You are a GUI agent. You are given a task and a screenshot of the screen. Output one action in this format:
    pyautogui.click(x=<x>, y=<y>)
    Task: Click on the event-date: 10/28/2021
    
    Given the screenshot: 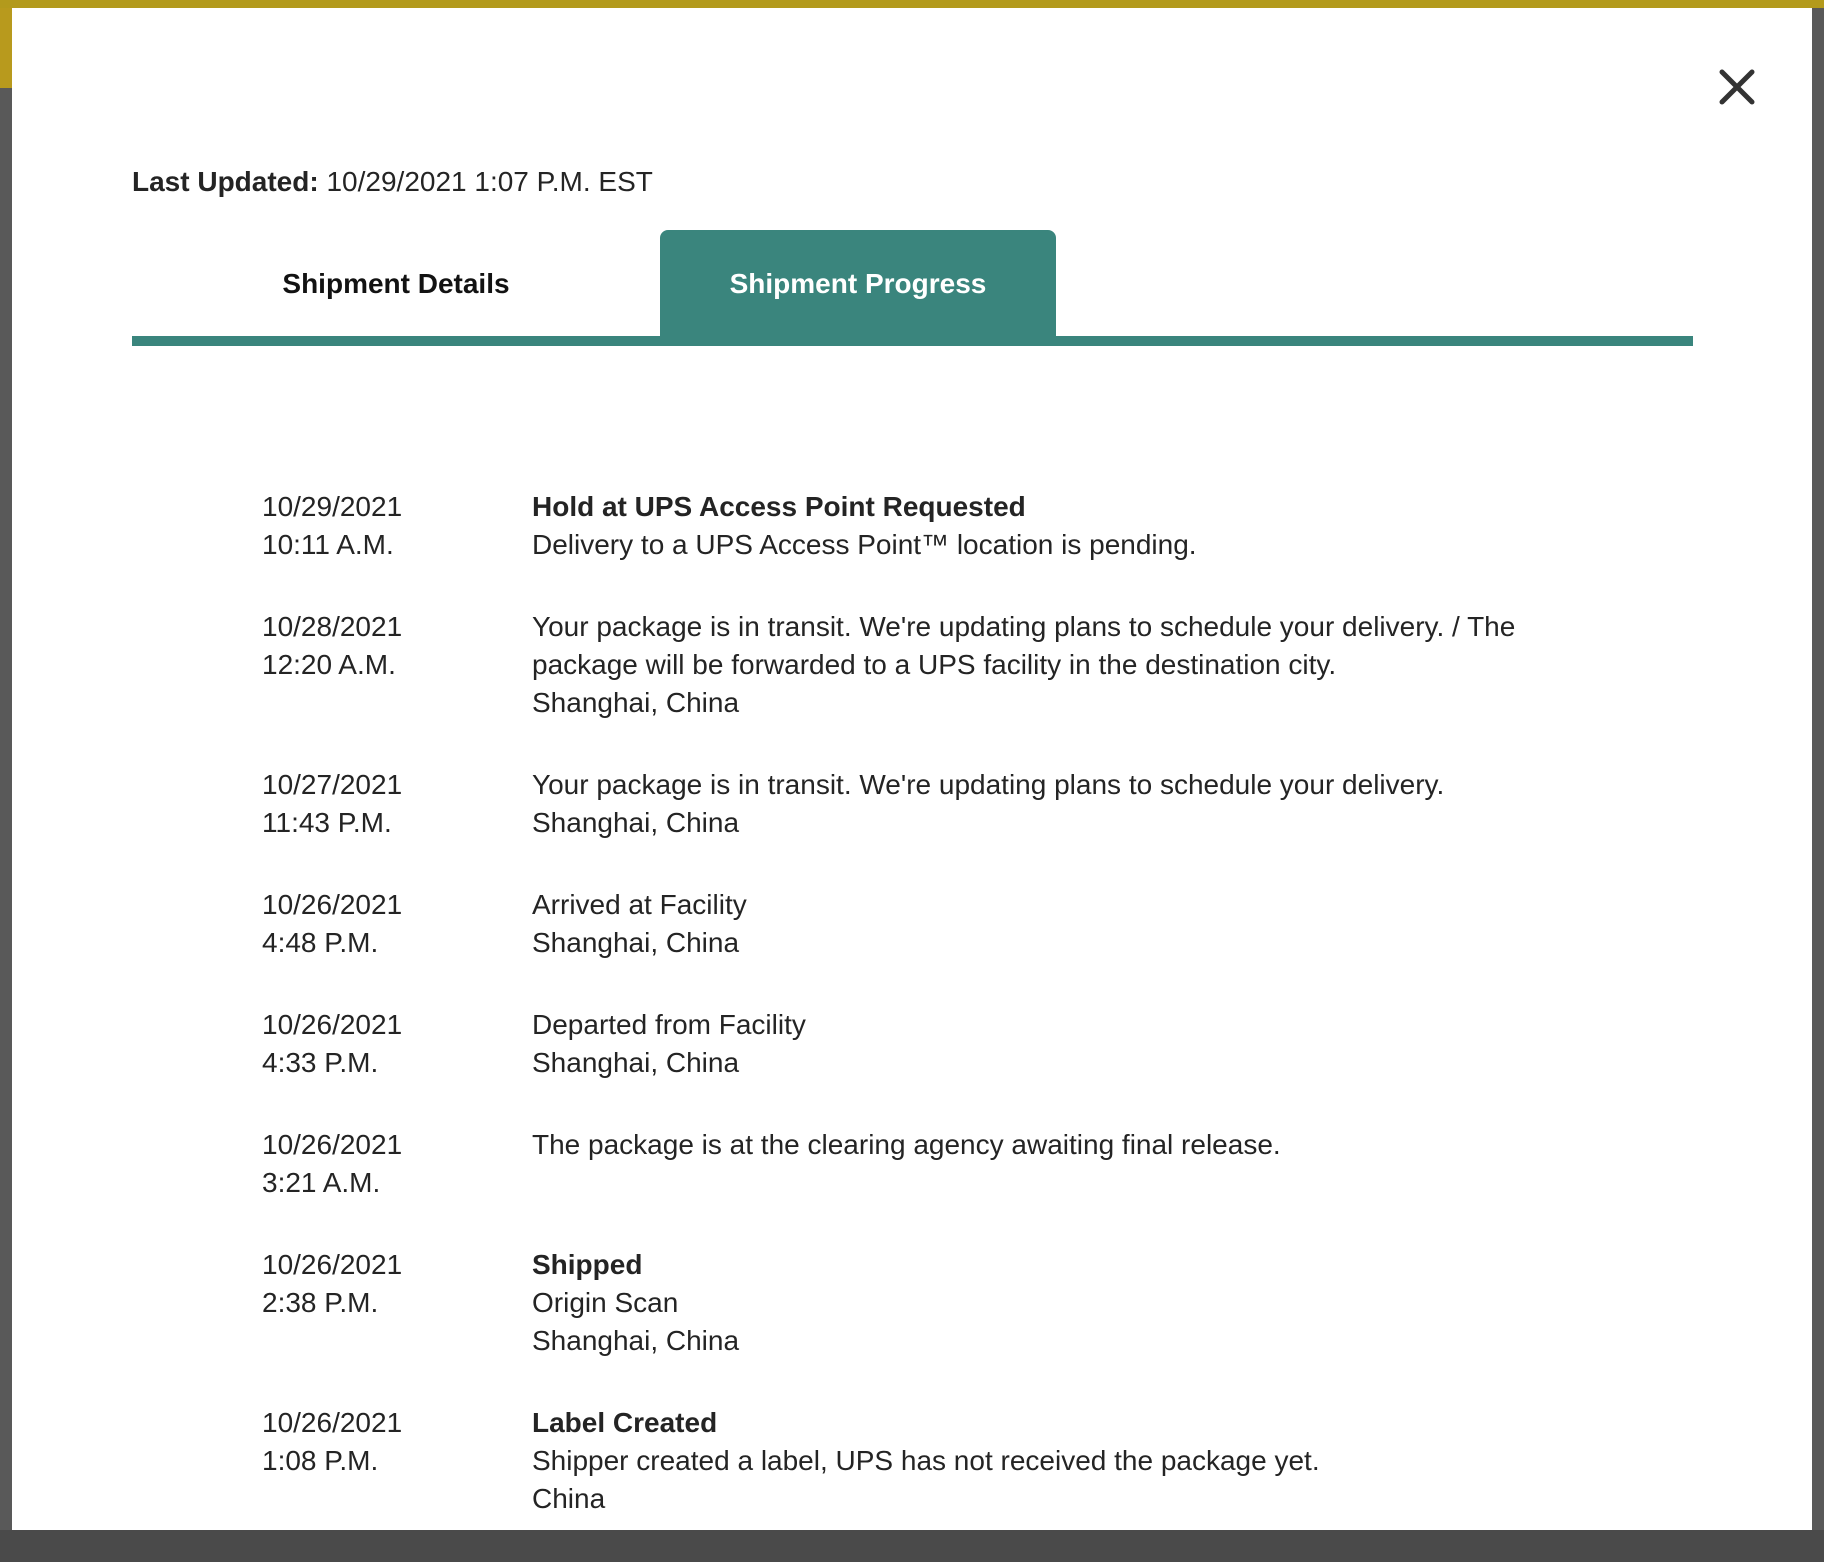 What is the action you would take?
    pyautogui.click(x=332, y=626)
    